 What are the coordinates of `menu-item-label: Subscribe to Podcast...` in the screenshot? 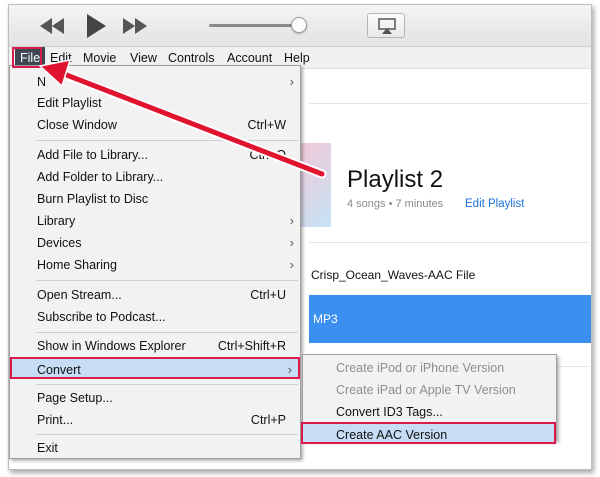 It's located at (101, 317).